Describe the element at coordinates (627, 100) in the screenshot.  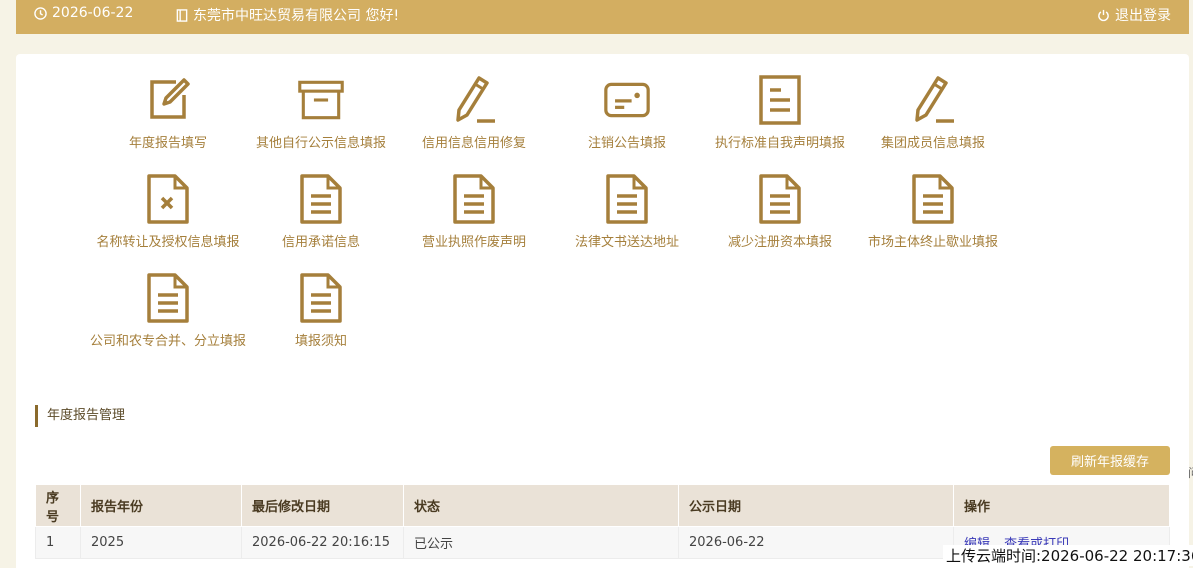
I see `card-icon` at that location.